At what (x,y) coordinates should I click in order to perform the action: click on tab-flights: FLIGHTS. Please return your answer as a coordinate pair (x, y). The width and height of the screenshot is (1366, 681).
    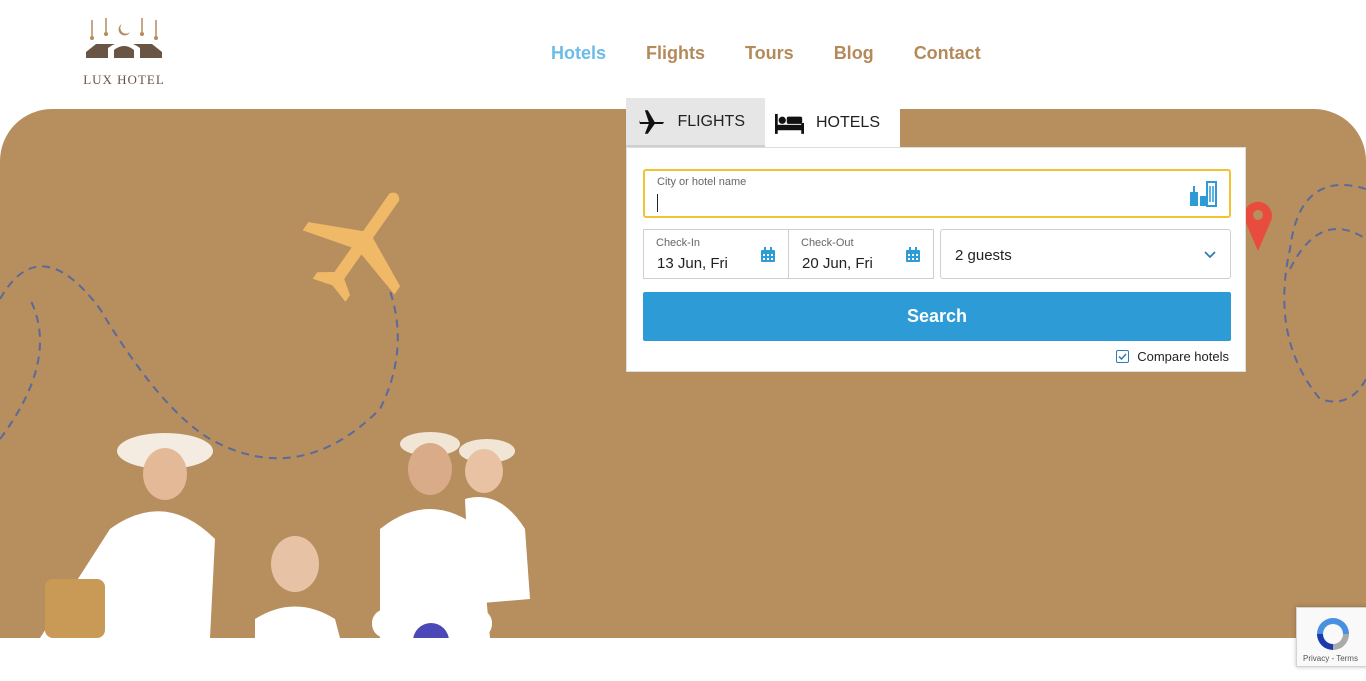
    Looking at the image, I should click on (695, 122).